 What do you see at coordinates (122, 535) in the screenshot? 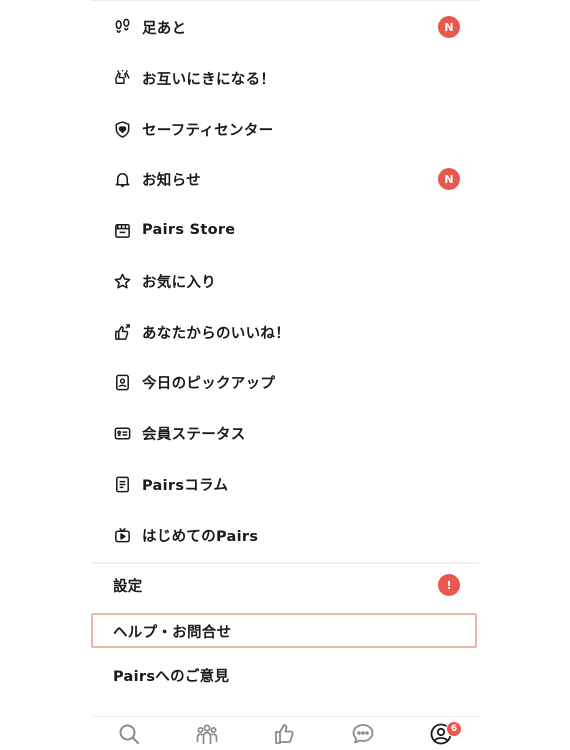
I see `tv-icon` at bounding box center [122, 535].